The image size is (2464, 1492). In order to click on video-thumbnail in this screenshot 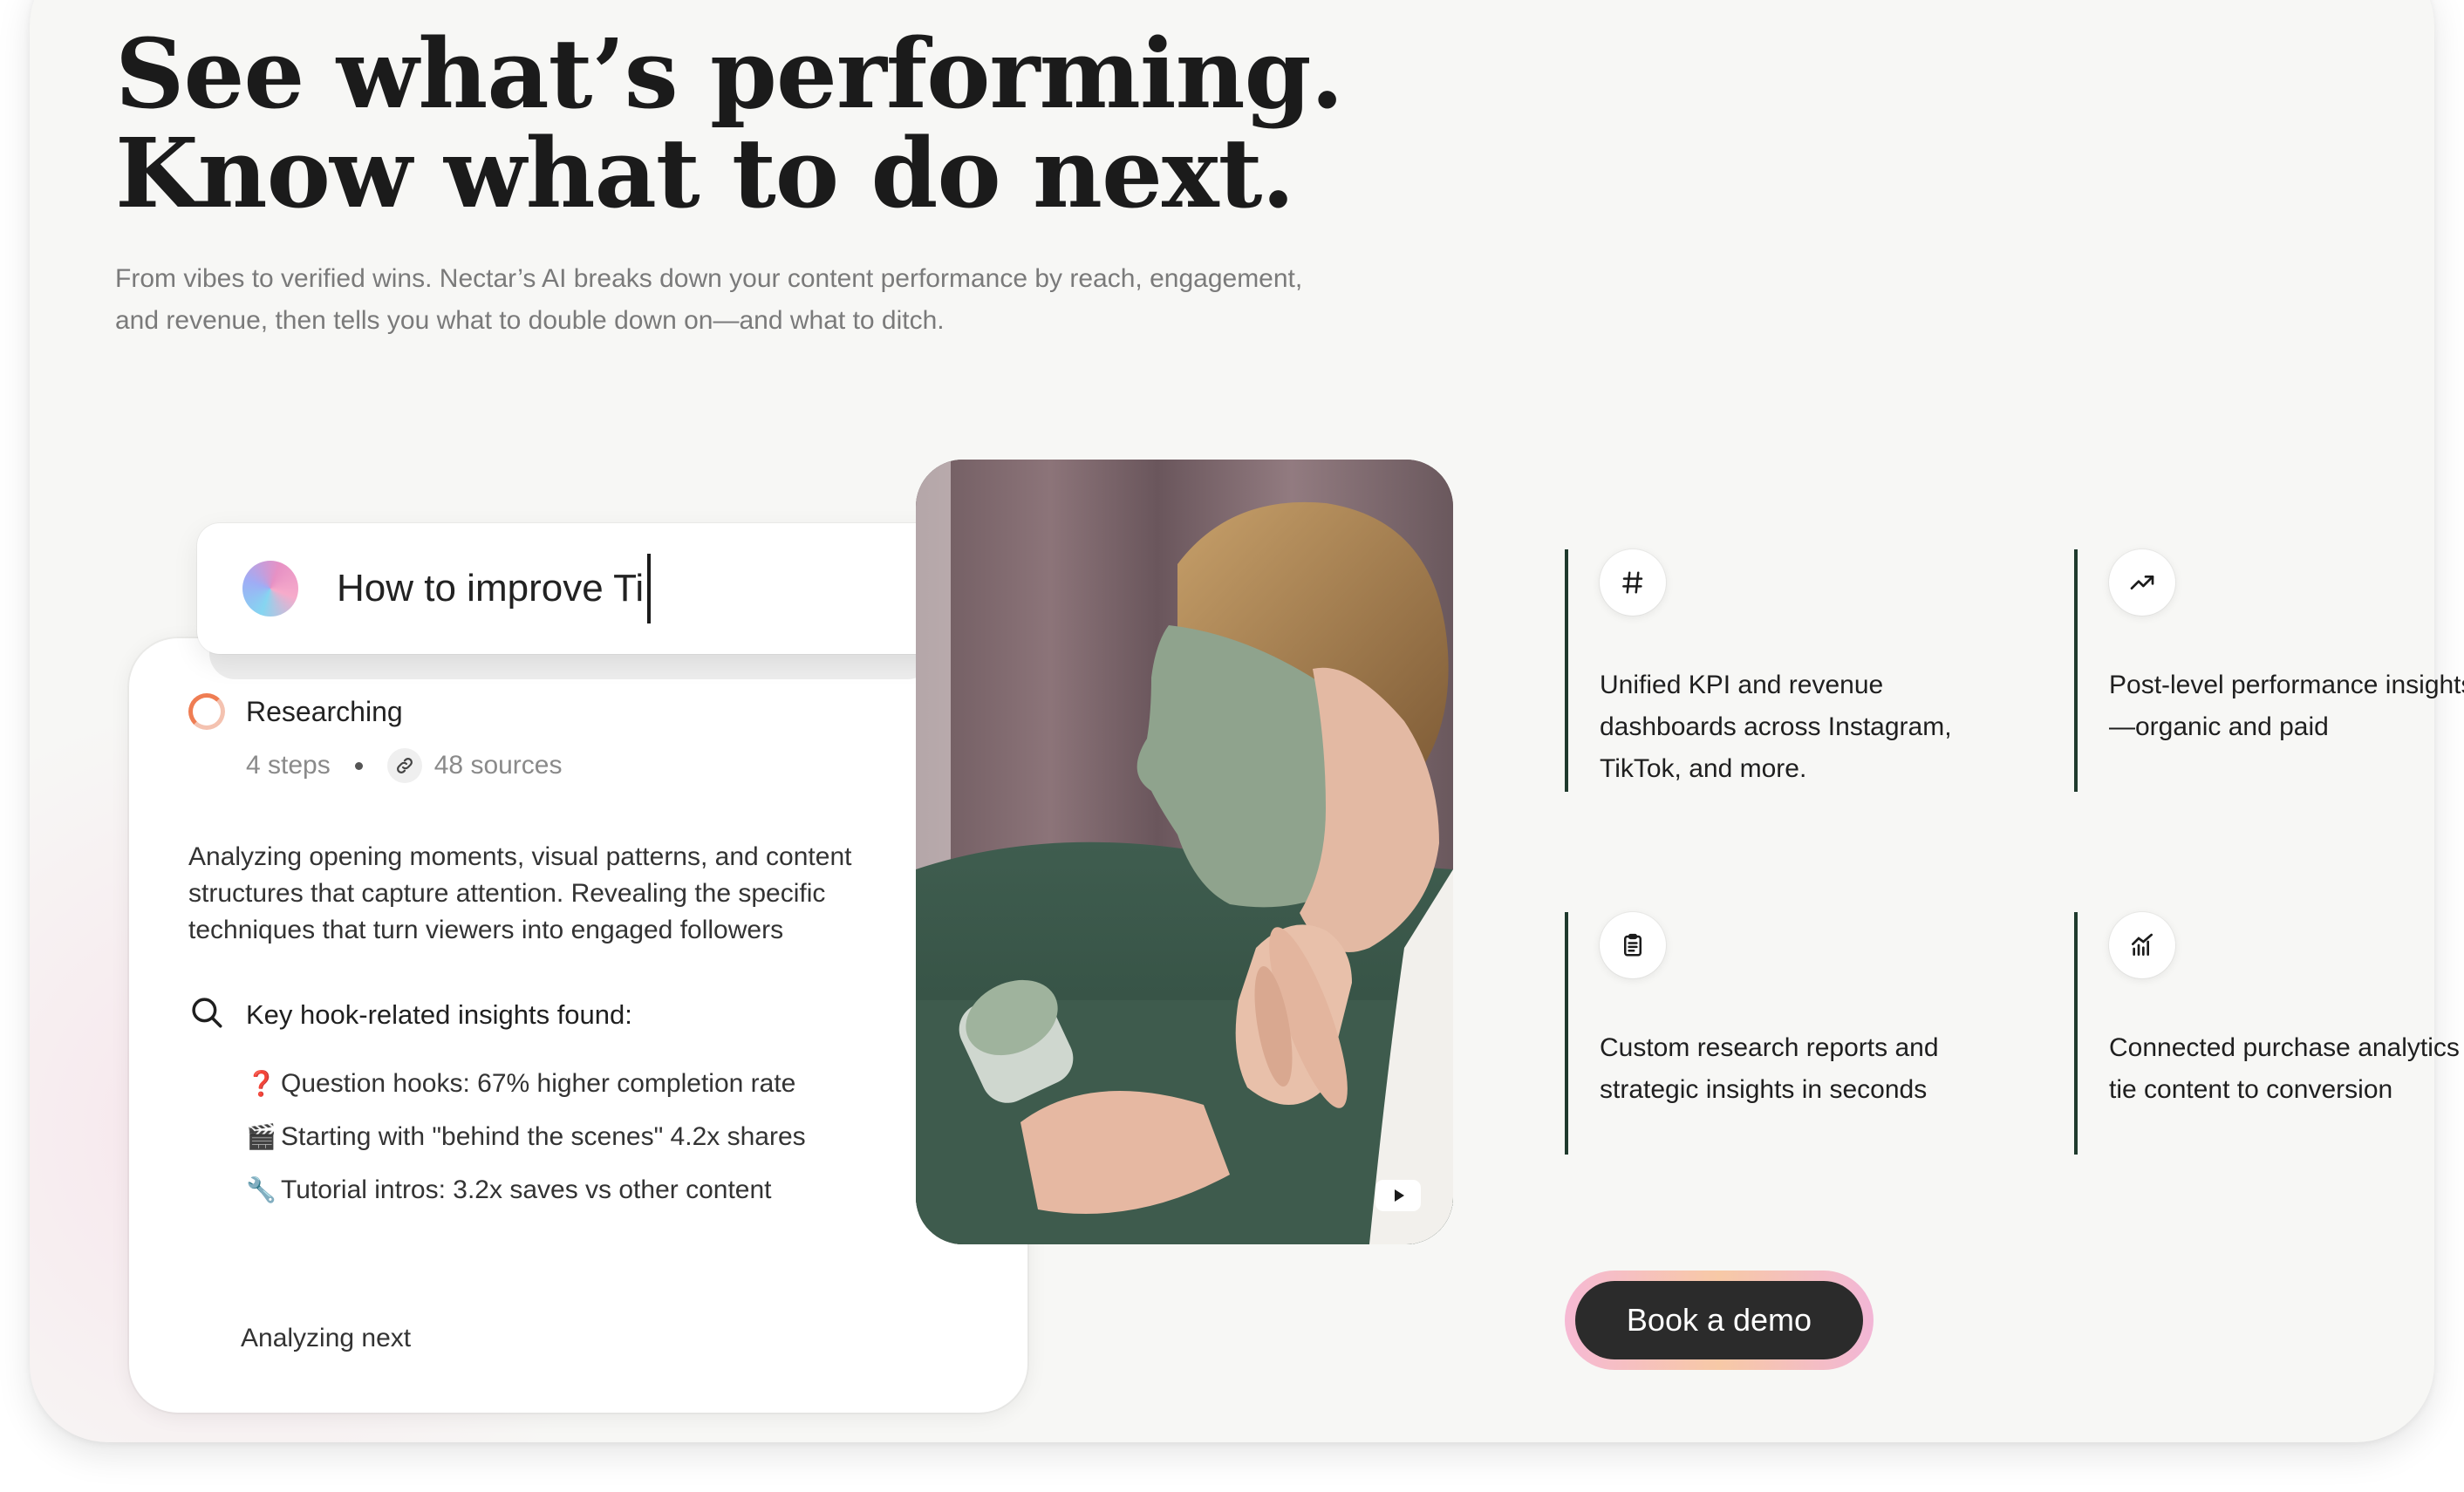, I will do `click(1184, 852)`.